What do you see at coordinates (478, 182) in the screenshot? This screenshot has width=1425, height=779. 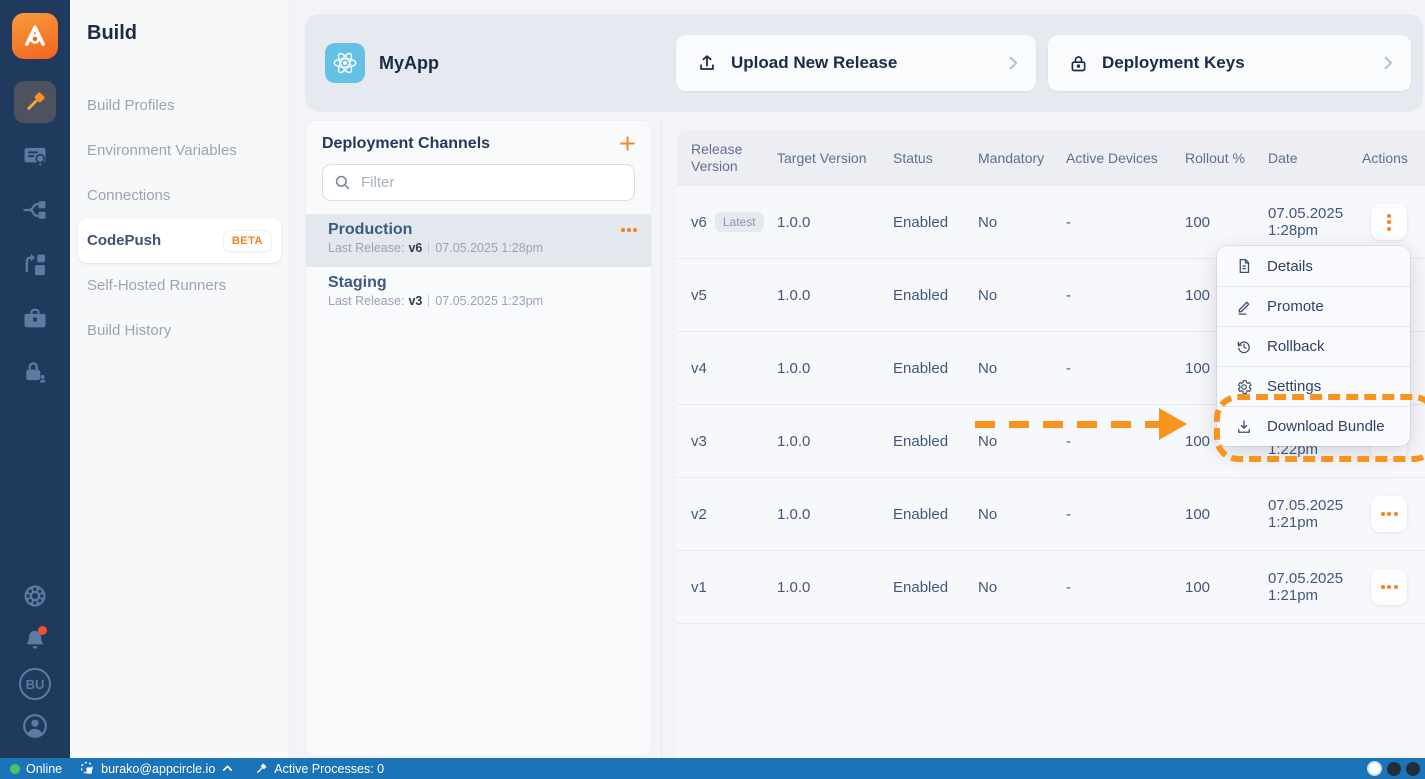 I see `channel-filter-input` at bounding box center [478, 182].